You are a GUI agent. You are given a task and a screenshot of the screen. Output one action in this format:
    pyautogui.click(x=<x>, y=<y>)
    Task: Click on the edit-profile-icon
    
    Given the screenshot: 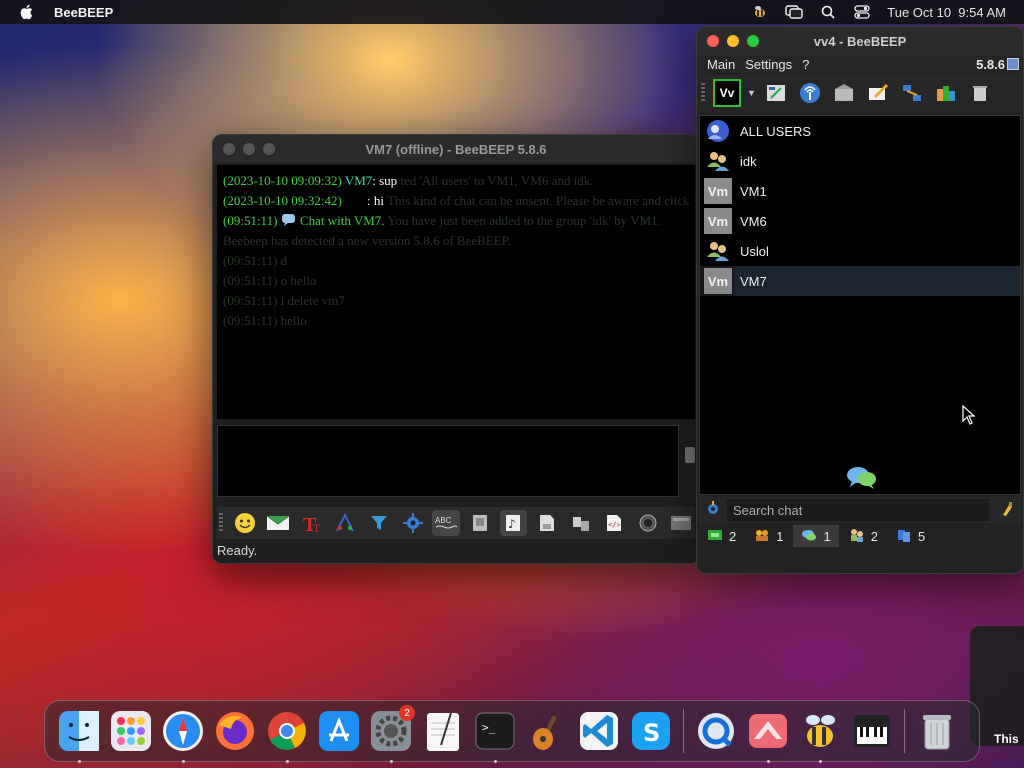 What is the action you would take?
    pyautogui.click(x=776, y=93)
    